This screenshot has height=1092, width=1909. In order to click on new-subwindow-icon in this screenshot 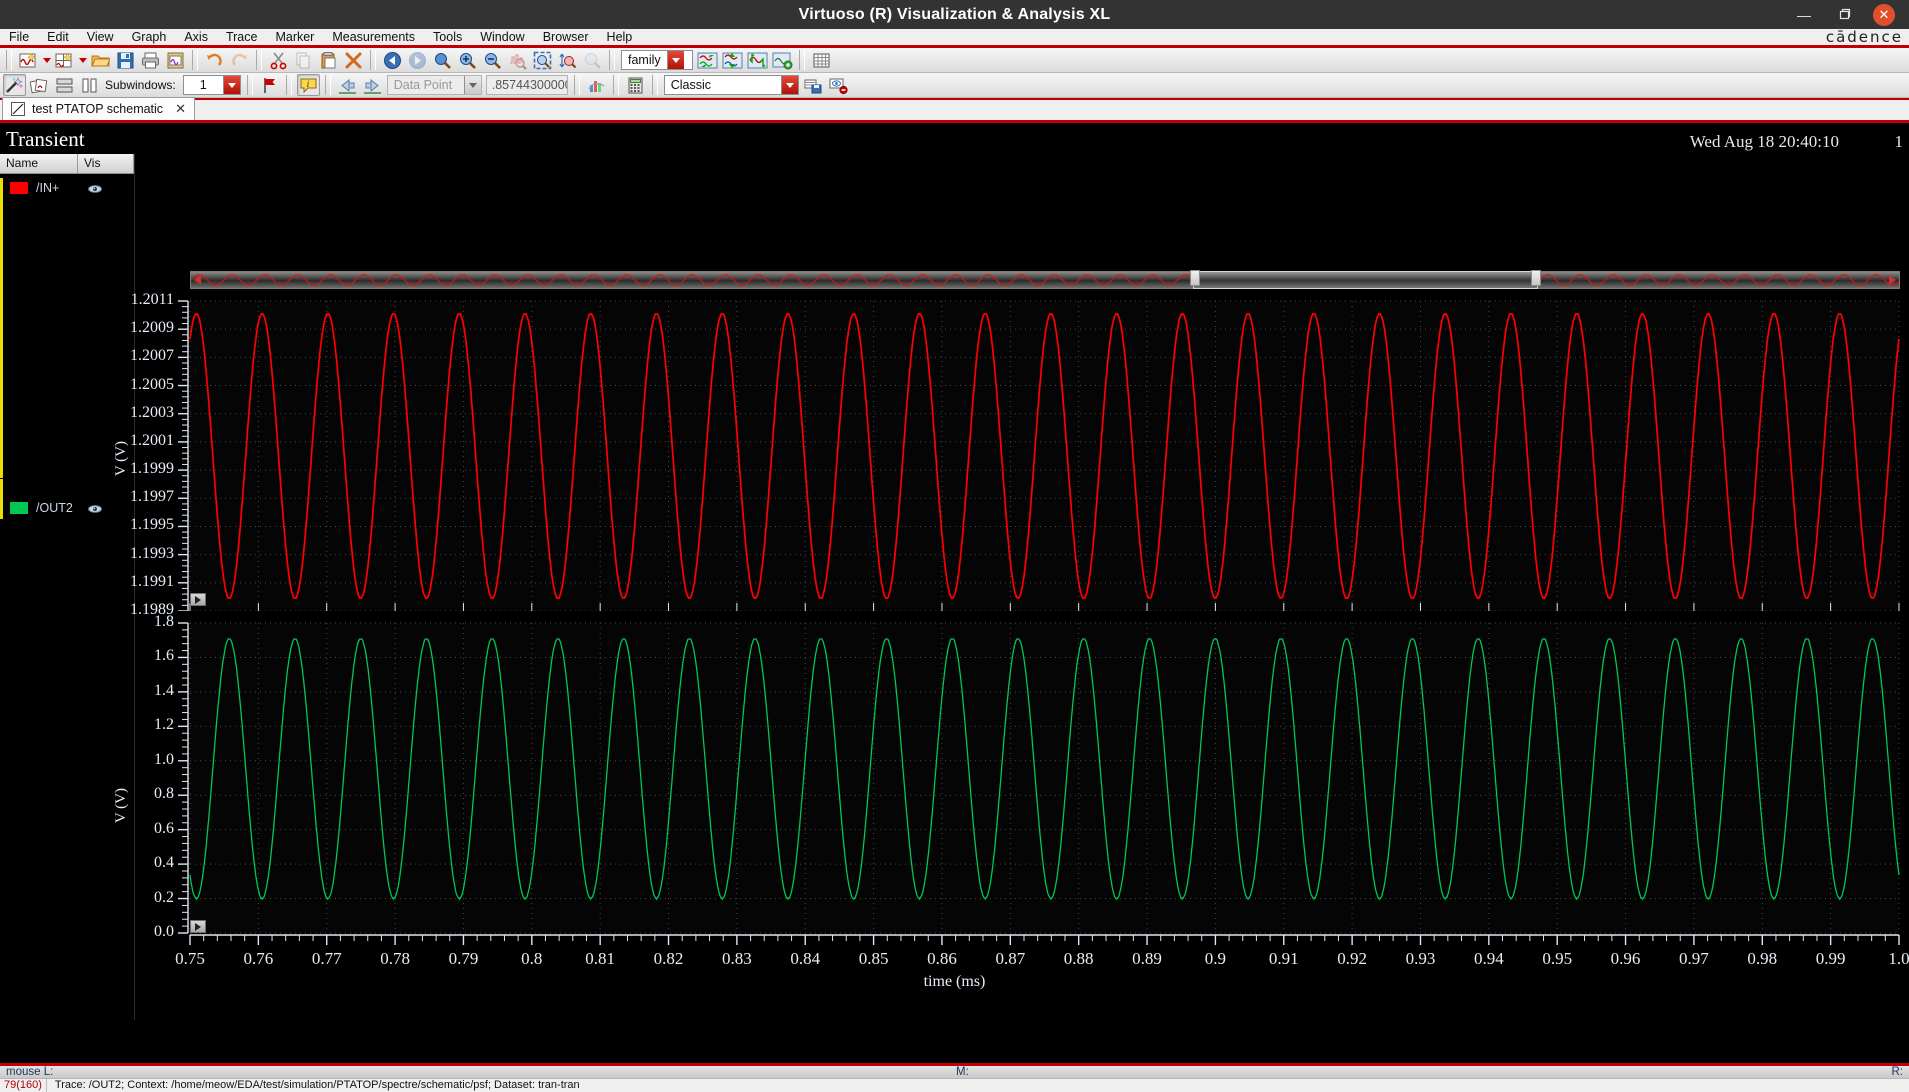, I will do `click(64, 60)`.